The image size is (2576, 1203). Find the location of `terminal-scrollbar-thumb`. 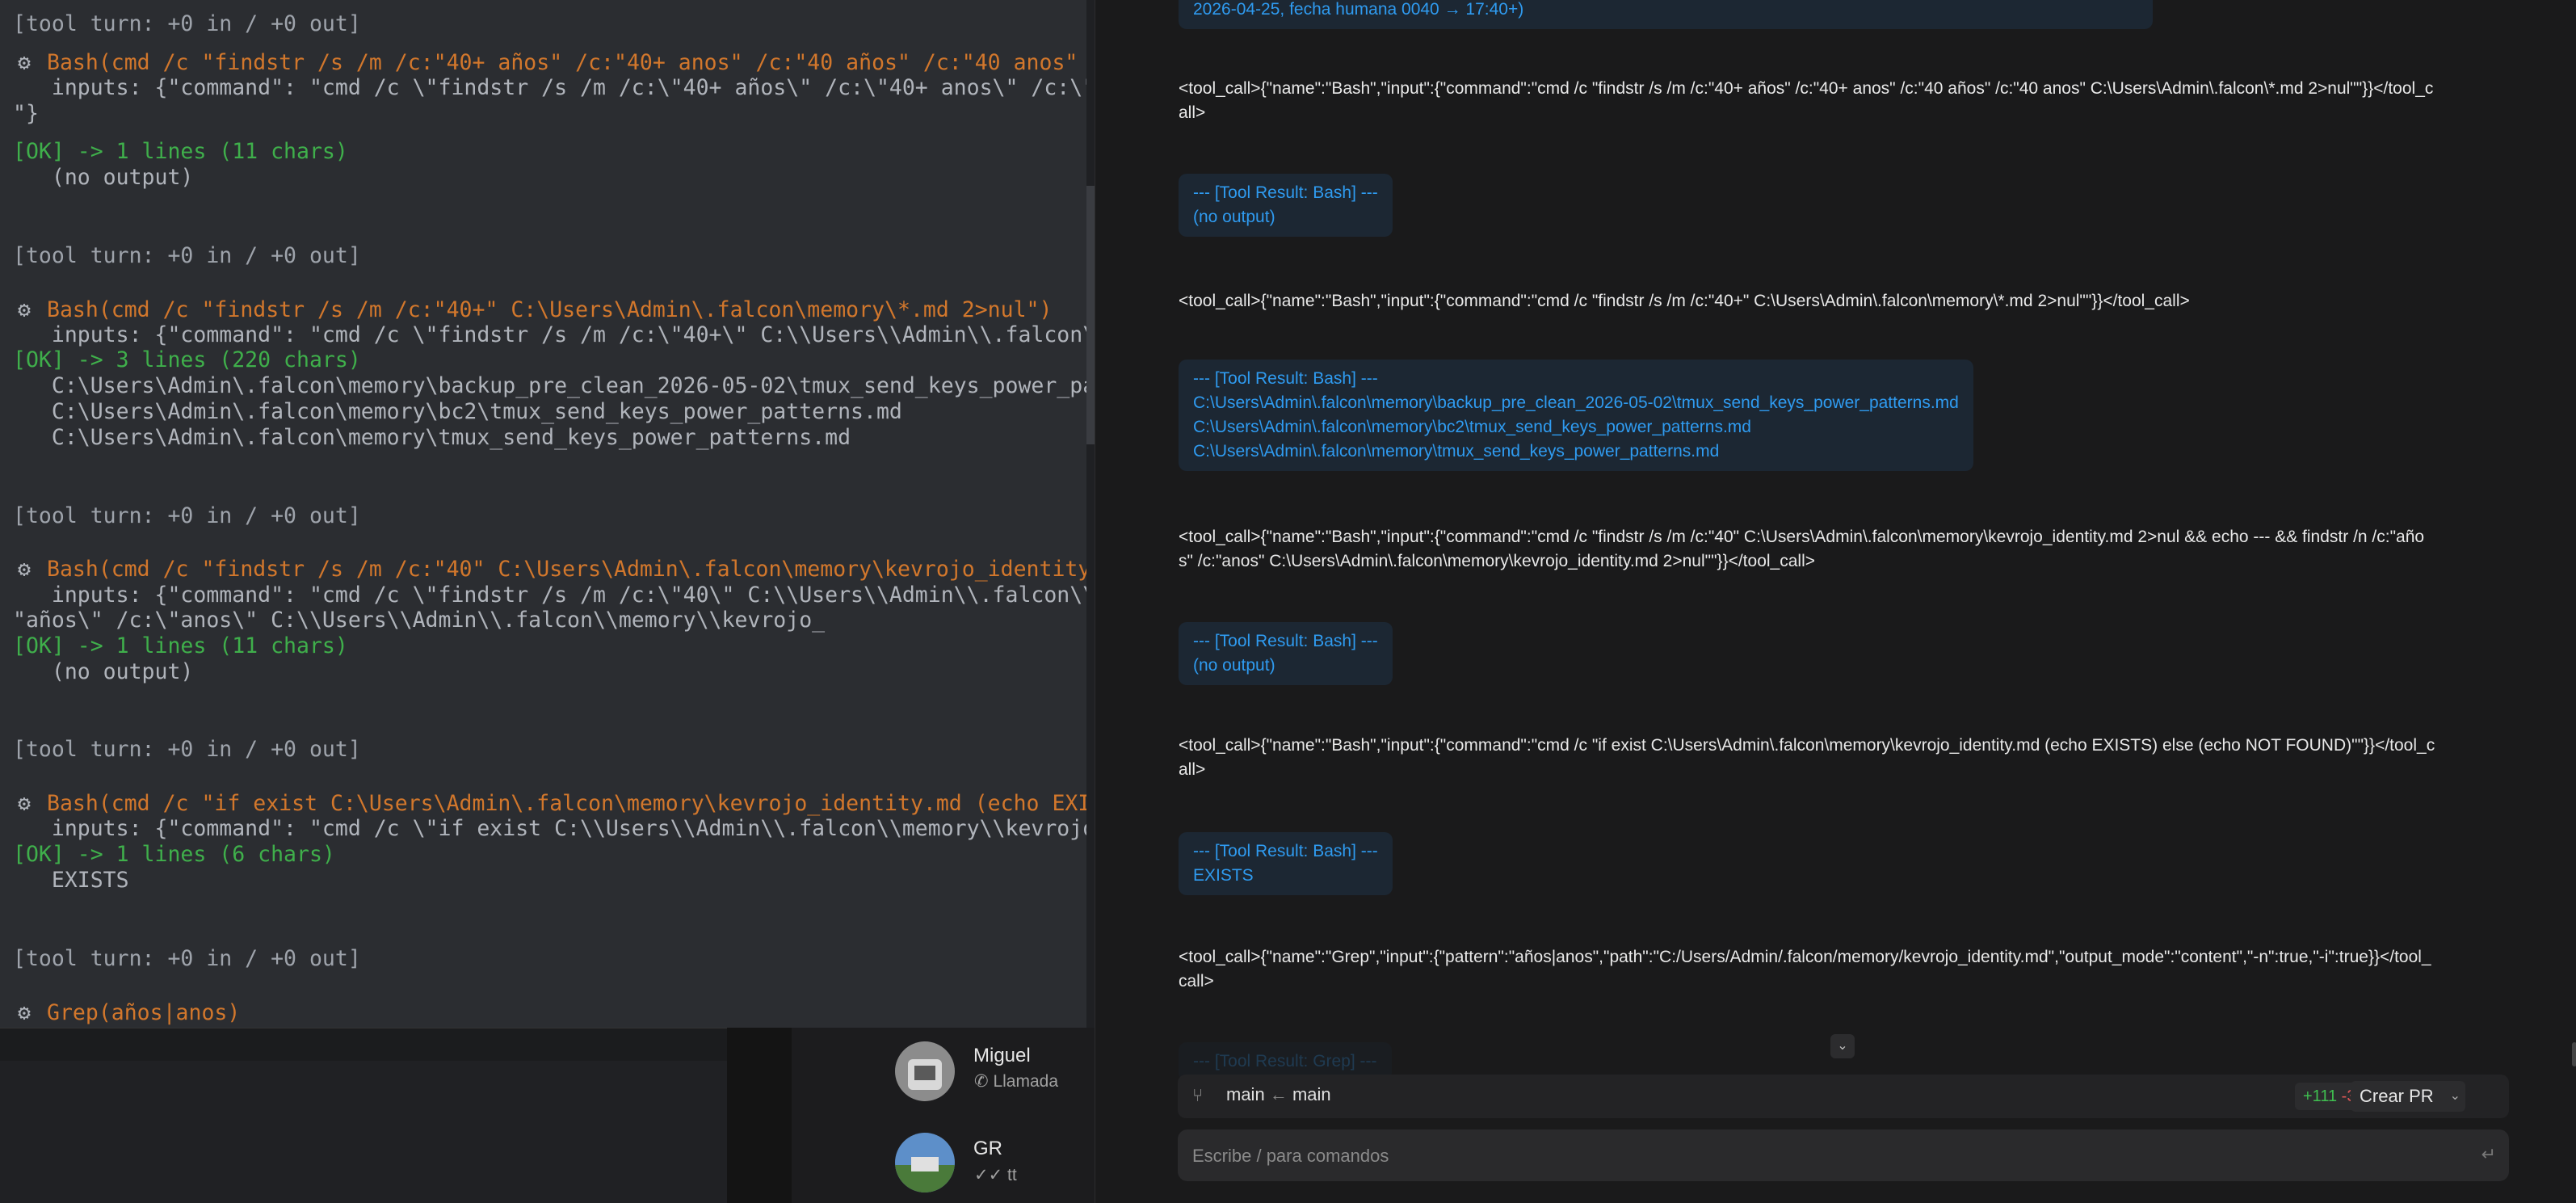

terminal-scrollbar-thumb is located at coordinates (1090, 315).